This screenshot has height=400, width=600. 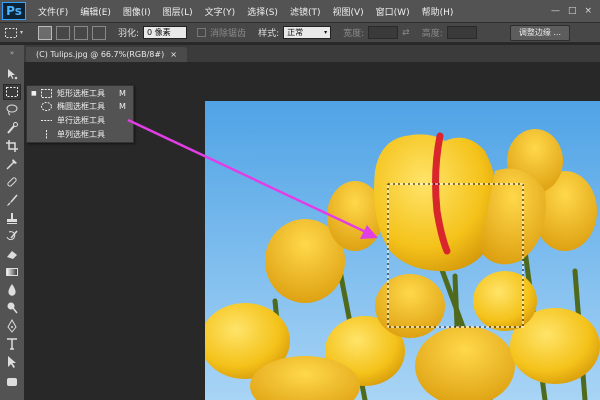 I want to click on annotation-arrow, so click(x=252, y=178).